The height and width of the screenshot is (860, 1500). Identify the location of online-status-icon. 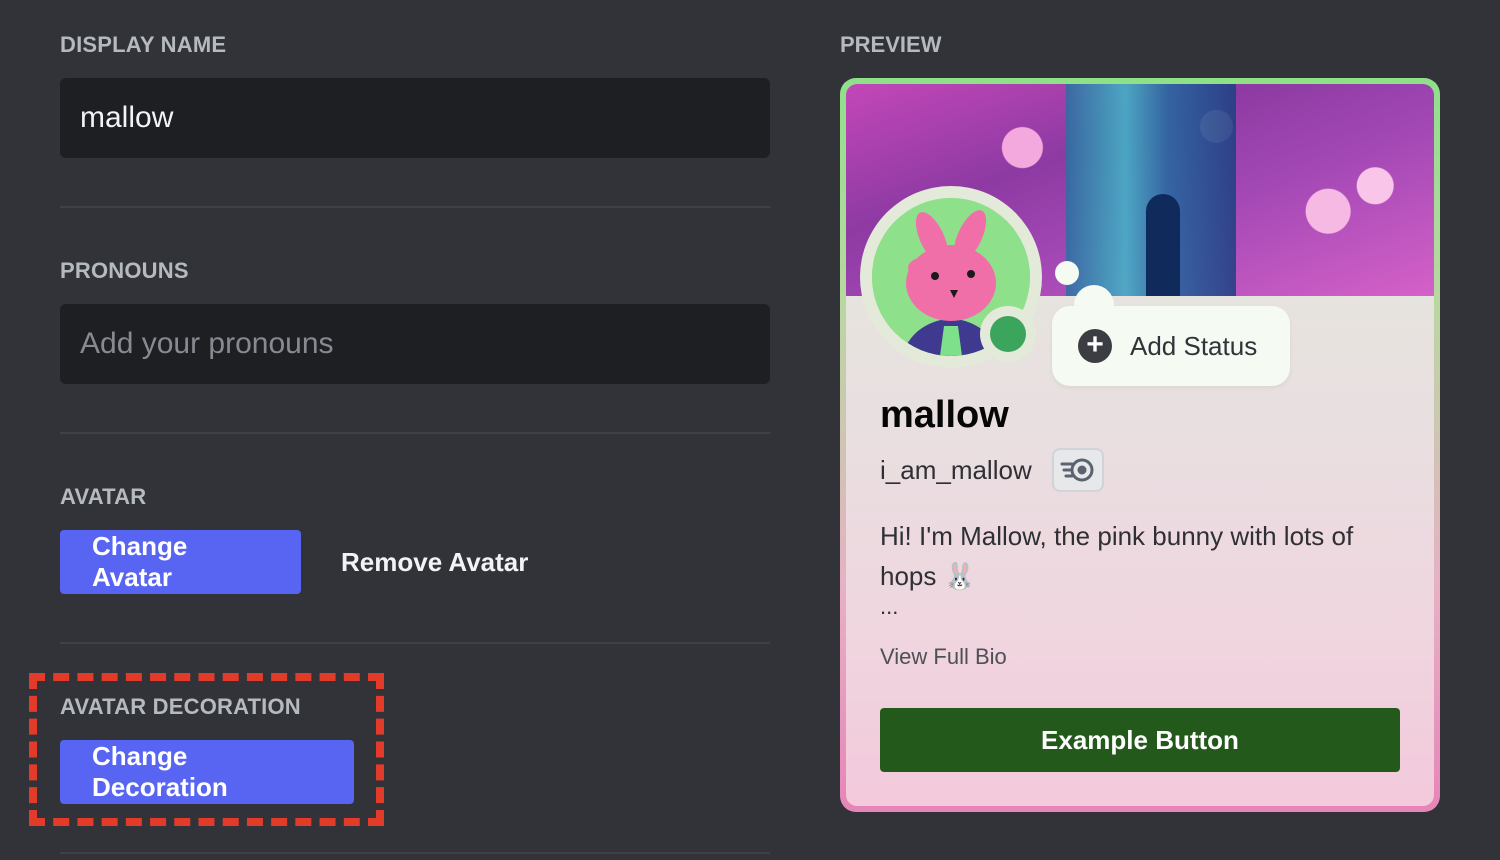
(1008, 334).